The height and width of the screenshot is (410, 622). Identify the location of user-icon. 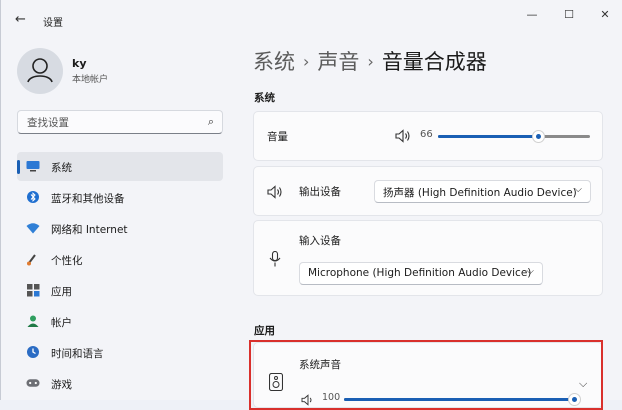
(40, 70).